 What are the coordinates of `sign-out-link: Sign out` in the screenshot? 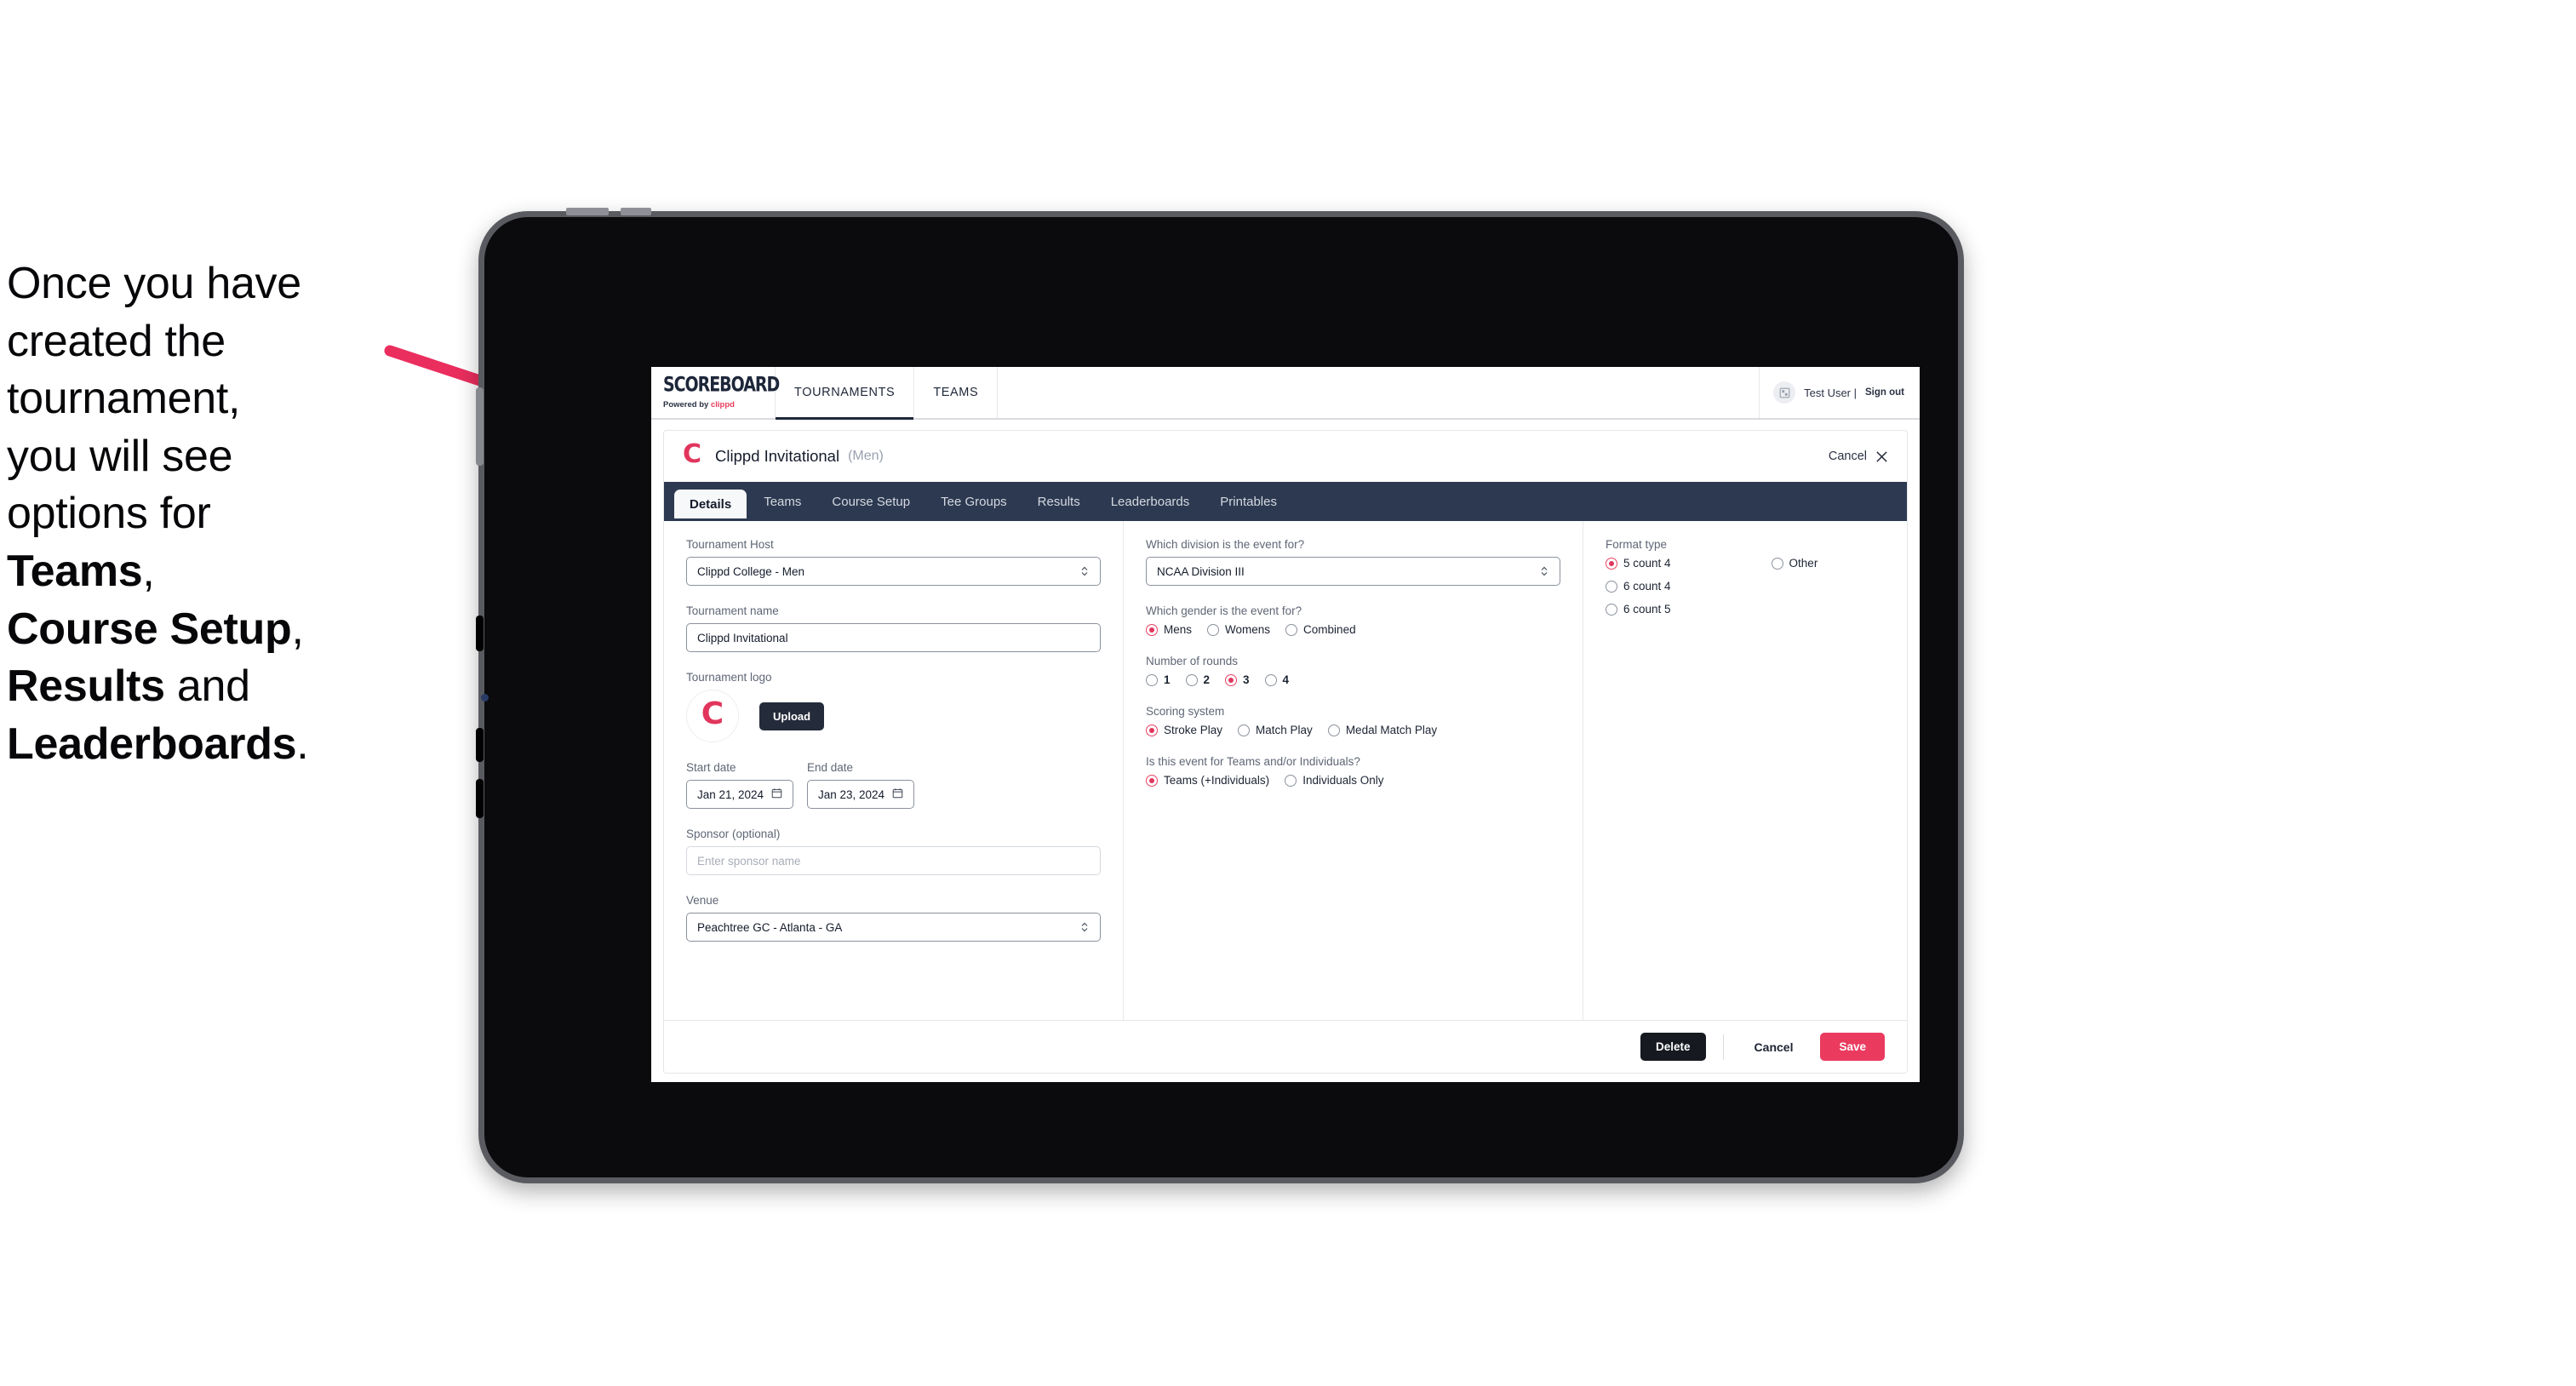 It's located at (1884, 392).